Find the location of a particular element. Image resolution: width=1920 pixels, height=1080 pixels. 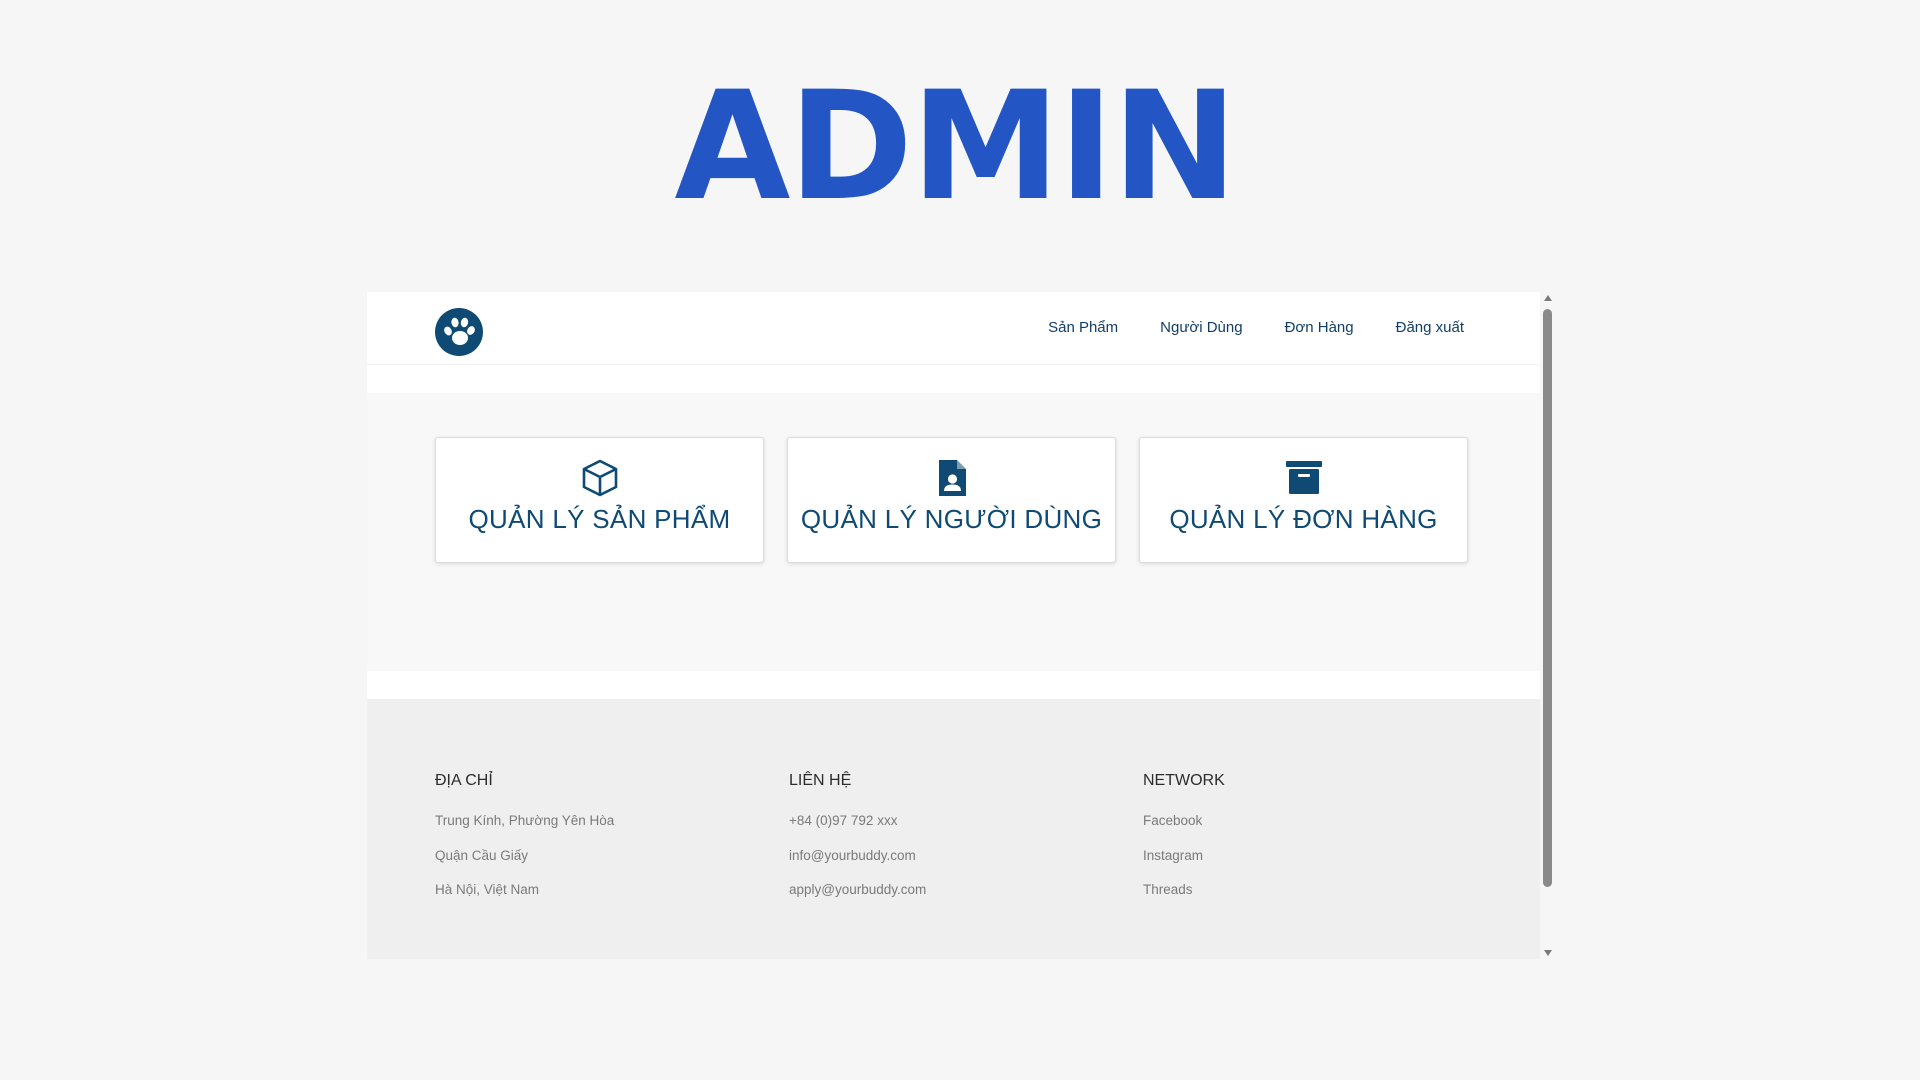

card-manage-orders: QUẢN LÝ ĐƠN HÀNG is located at coordinates (1303, 500).